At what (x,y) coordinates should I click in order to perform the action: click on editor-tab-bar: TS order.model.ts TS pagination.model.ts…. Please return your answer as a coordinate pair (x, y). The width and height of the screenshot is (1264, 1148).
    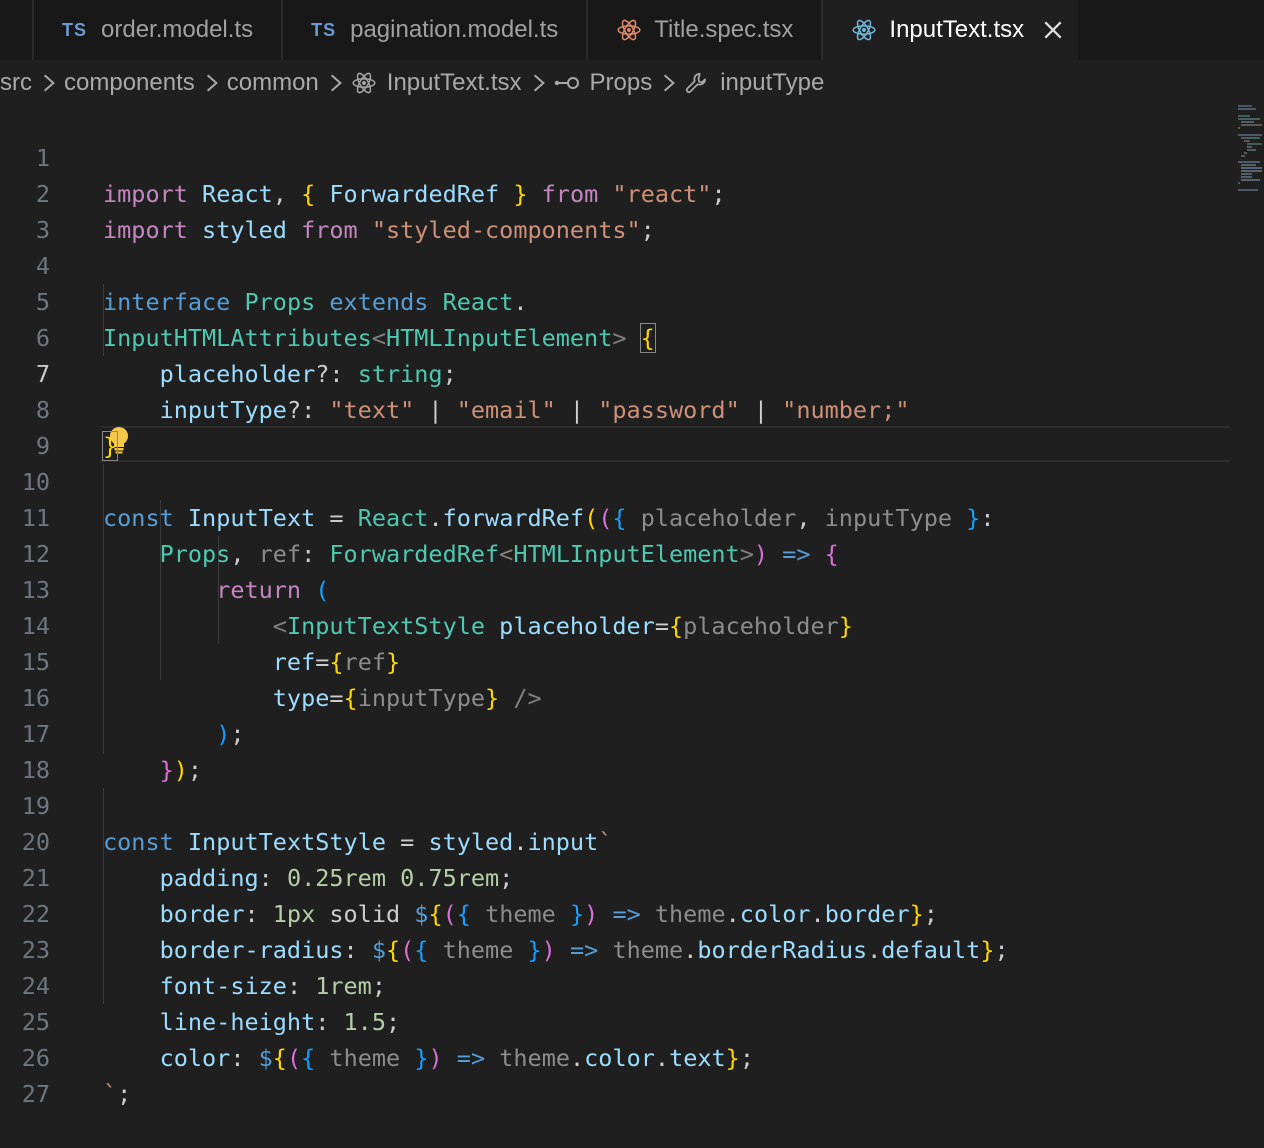
    Looking at the image, I should click on (632, 30).